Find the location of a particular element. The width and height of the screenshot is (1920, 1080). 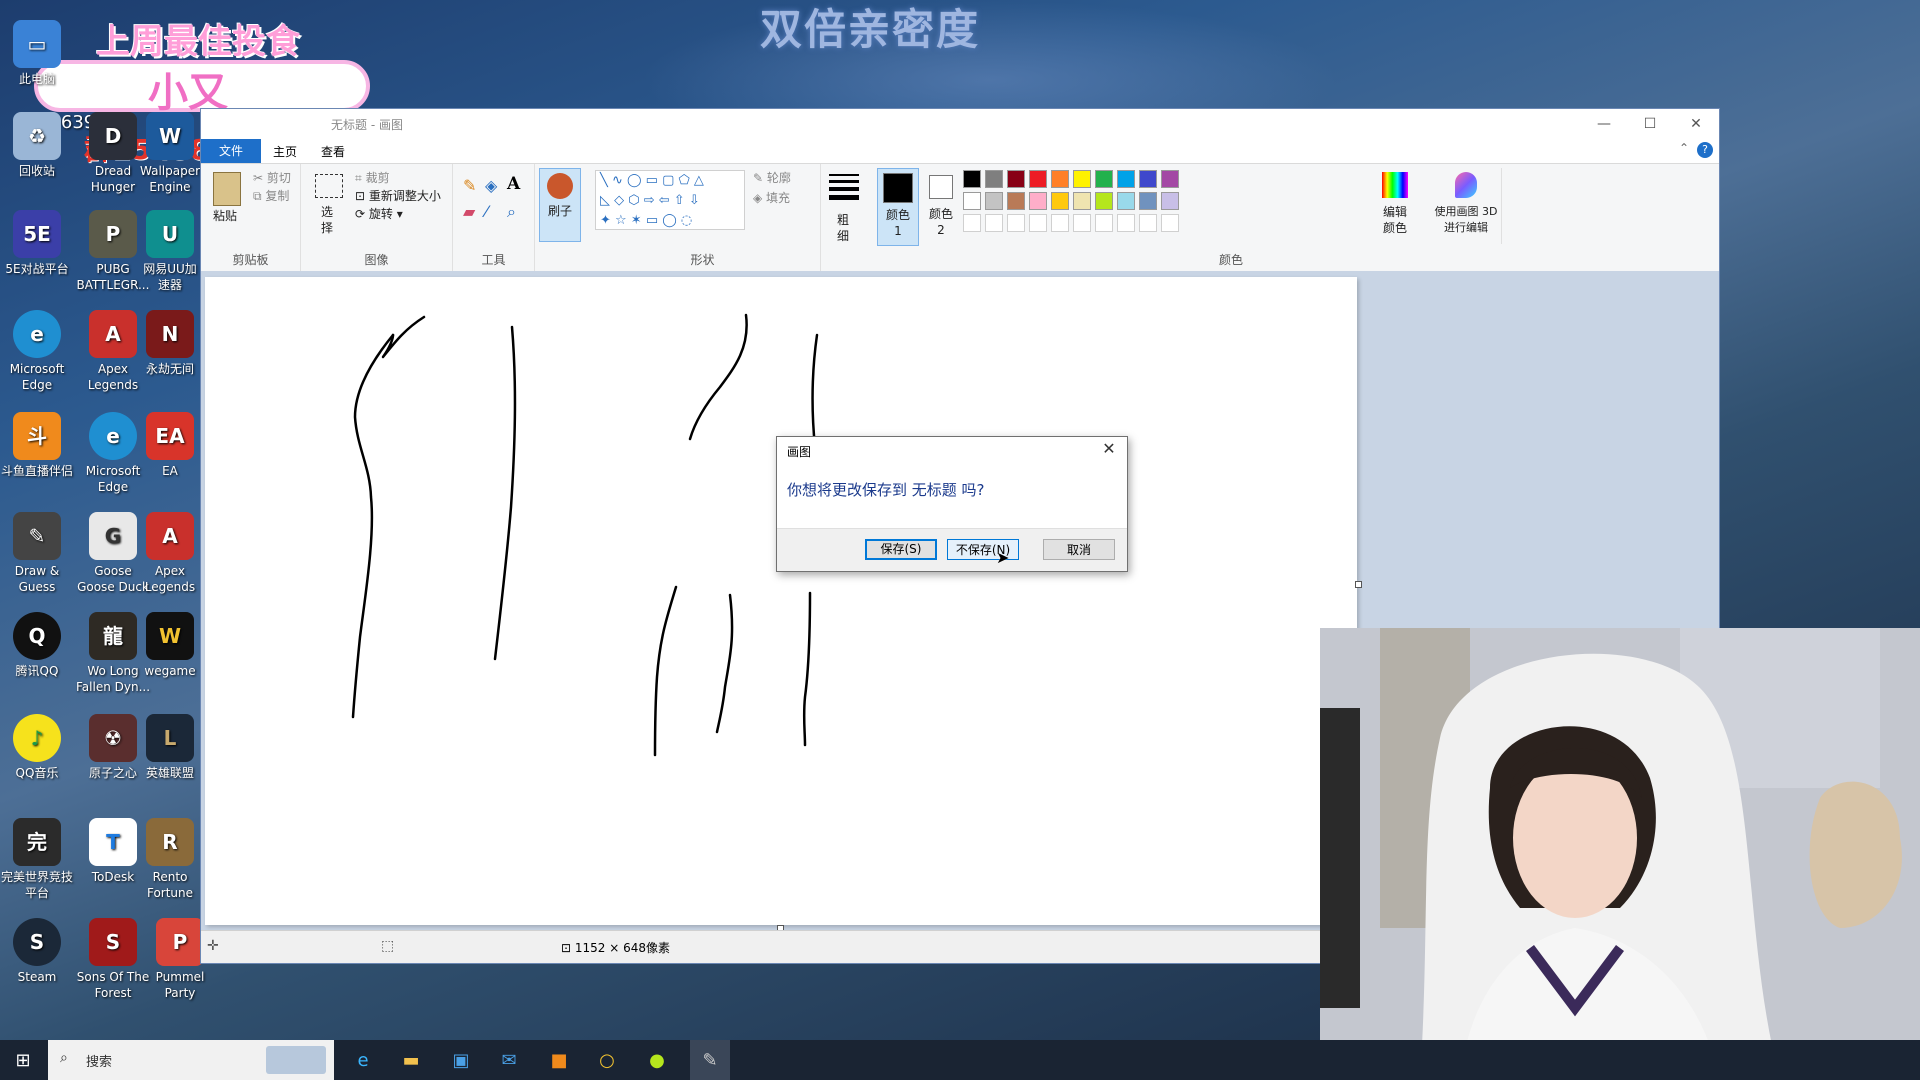

desktop-icon-5e: 5E 5E对战平台 is located at coordinates (37, 243).